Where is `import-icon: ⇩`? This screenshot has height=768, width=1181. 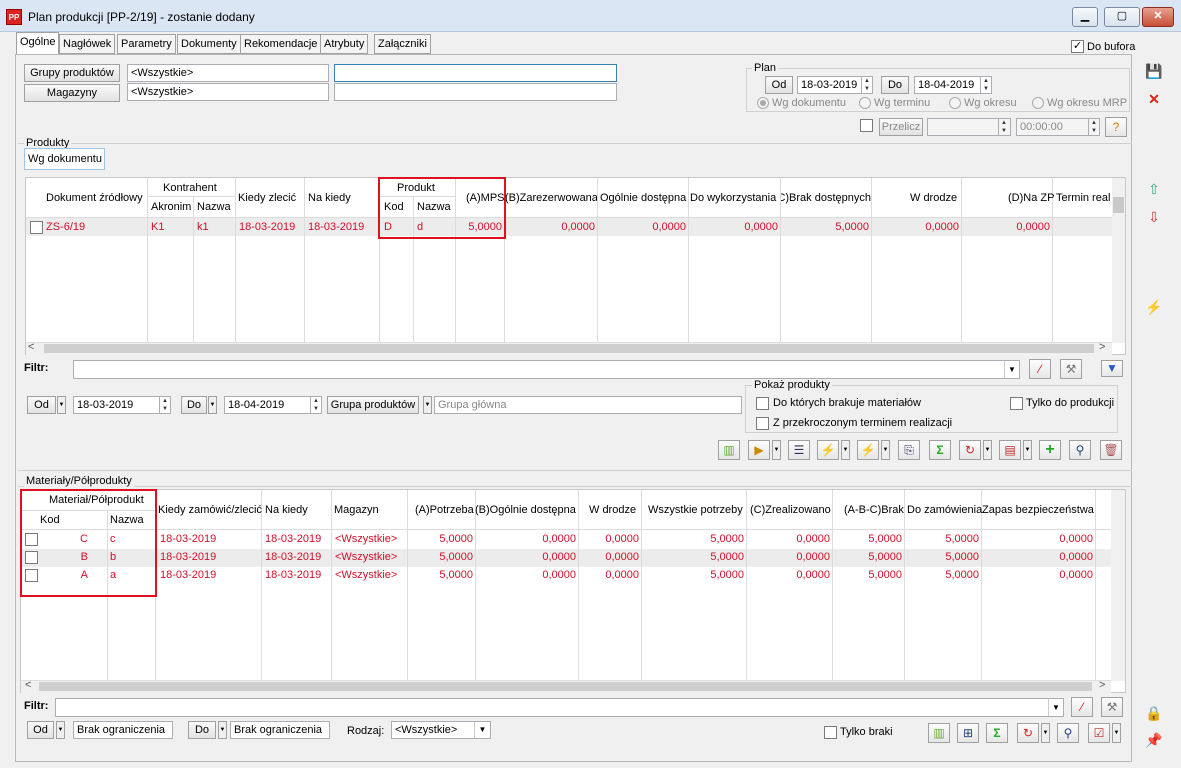
import-icon: ⇩ is located at coordinates (1154, 218).